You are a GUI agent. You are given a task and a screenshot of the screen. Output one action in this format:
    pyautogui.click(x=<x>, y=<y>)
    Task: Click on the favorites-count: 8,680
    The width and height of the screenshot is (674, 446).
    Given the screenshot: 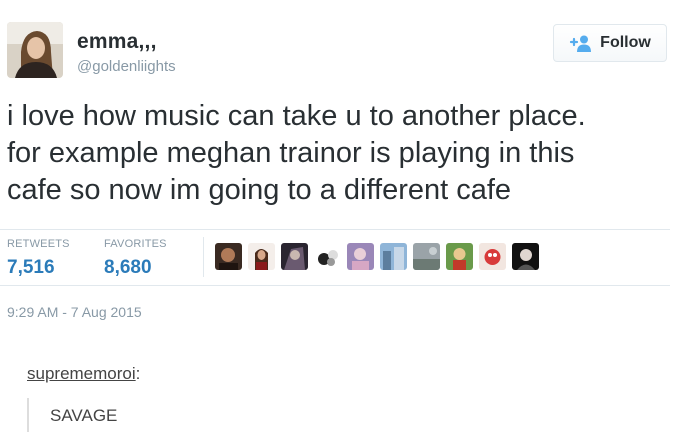 What is the action you would take?
    pyautogui.click(x=128, y=267)
    